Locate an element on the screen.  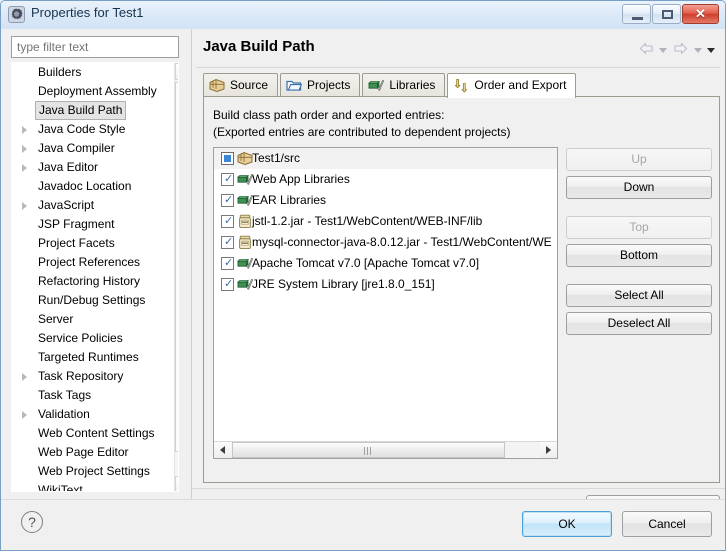
select-all-button: Select All is located at coordinates (639, 295).